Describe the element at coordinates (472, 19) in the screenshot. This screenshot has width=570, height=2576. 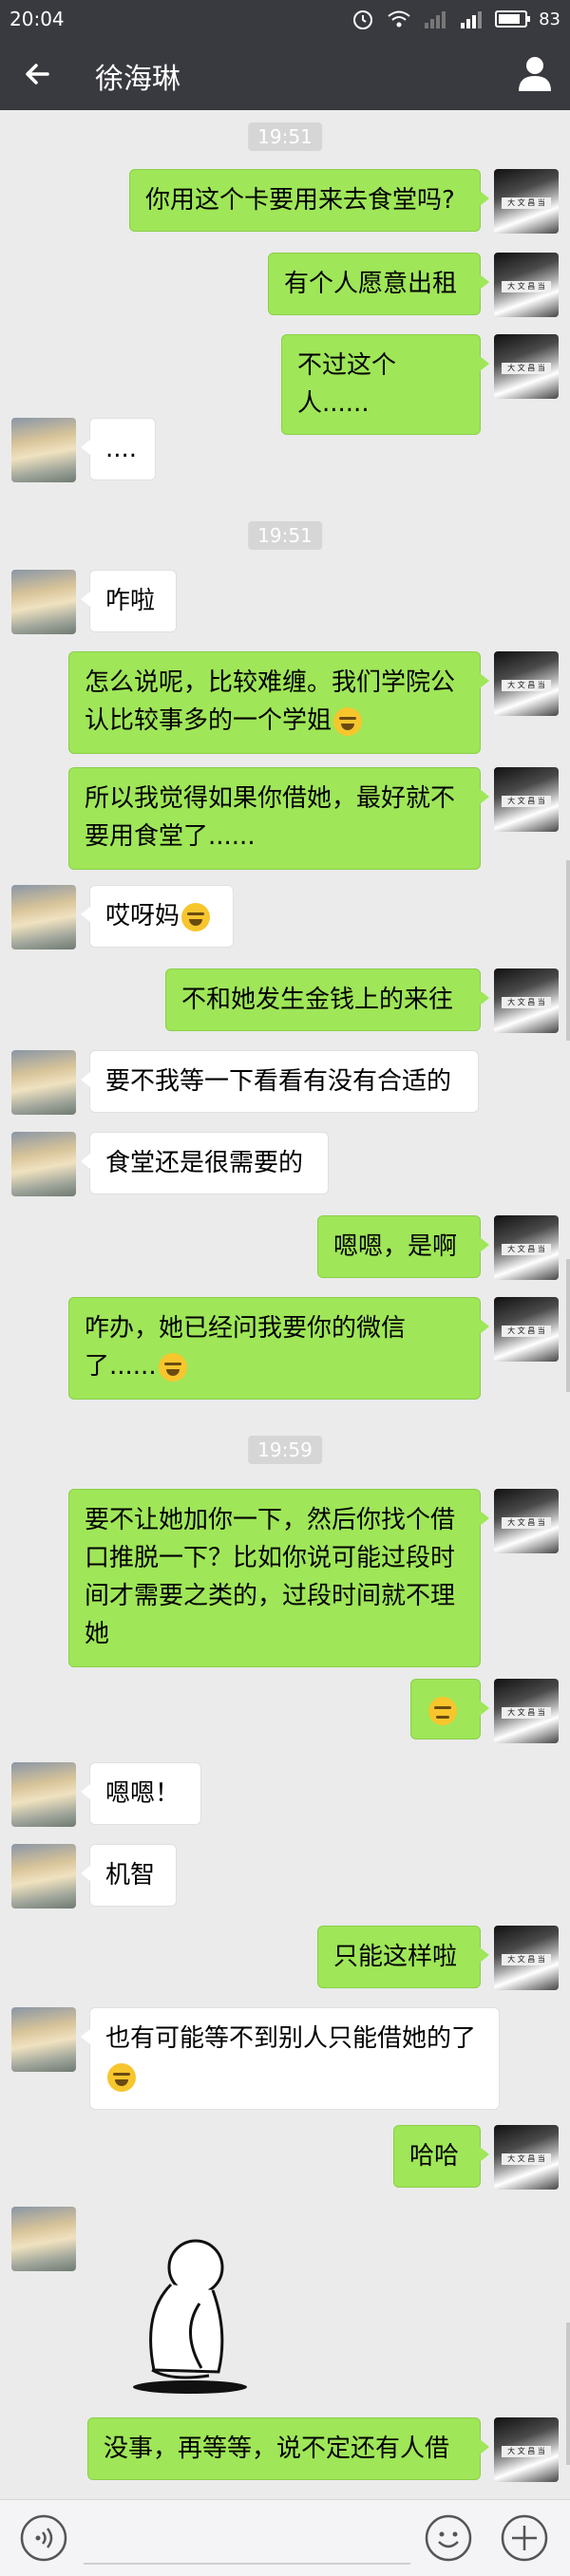
I see `signal-icon` at that location.